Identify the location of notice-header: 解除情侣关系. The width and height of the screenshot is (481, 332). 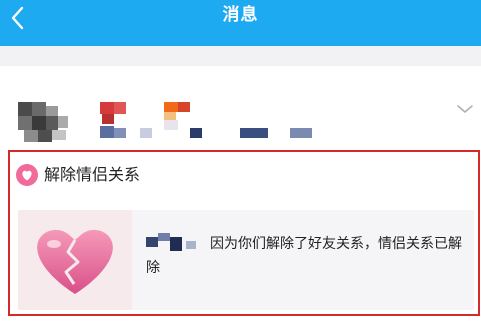
(166, 175).